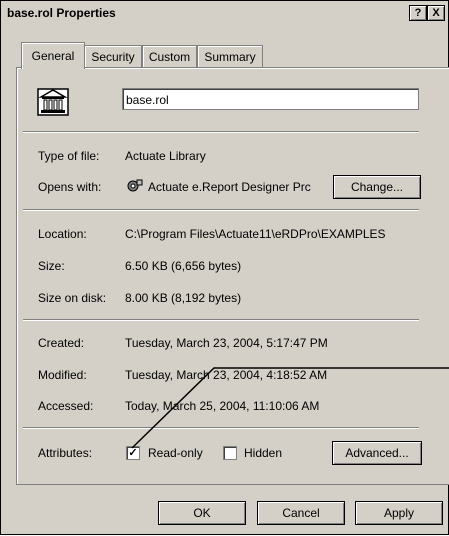 This screenshot has height=536, width=449. I want to click on callout-line, so click(290, 408).